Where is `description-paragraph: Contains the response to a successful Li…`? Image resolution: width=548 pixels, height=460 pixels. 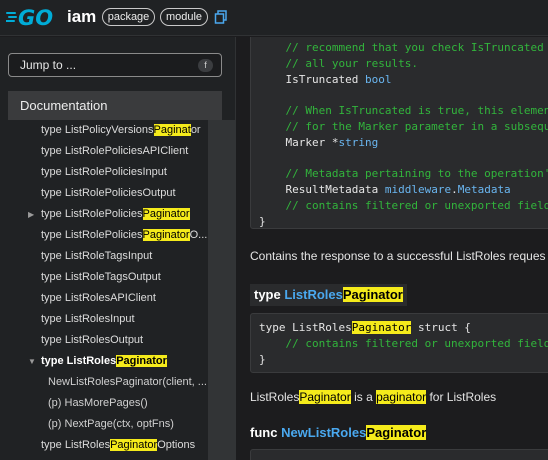 description-paragraph: Contains the response to a successful Li… is located at coordinates (398, 256).